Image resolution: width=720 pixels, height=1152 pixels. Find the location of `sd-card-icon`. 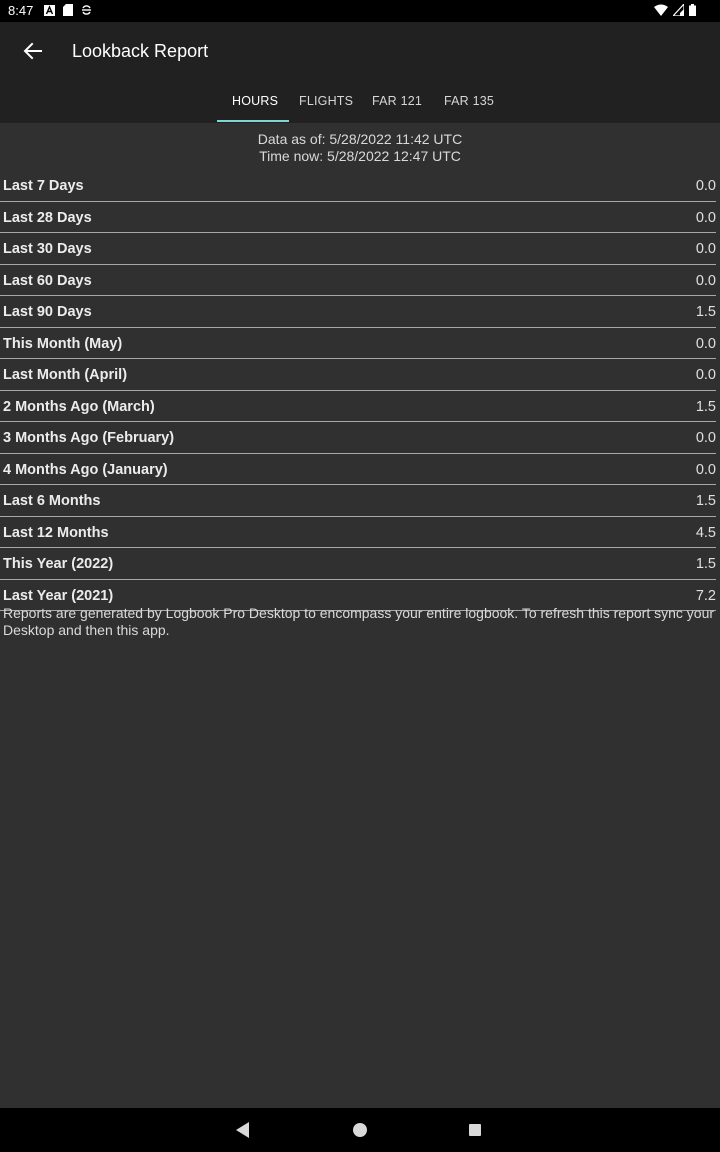

sd-card-icon is located at coordinates (68, 11).